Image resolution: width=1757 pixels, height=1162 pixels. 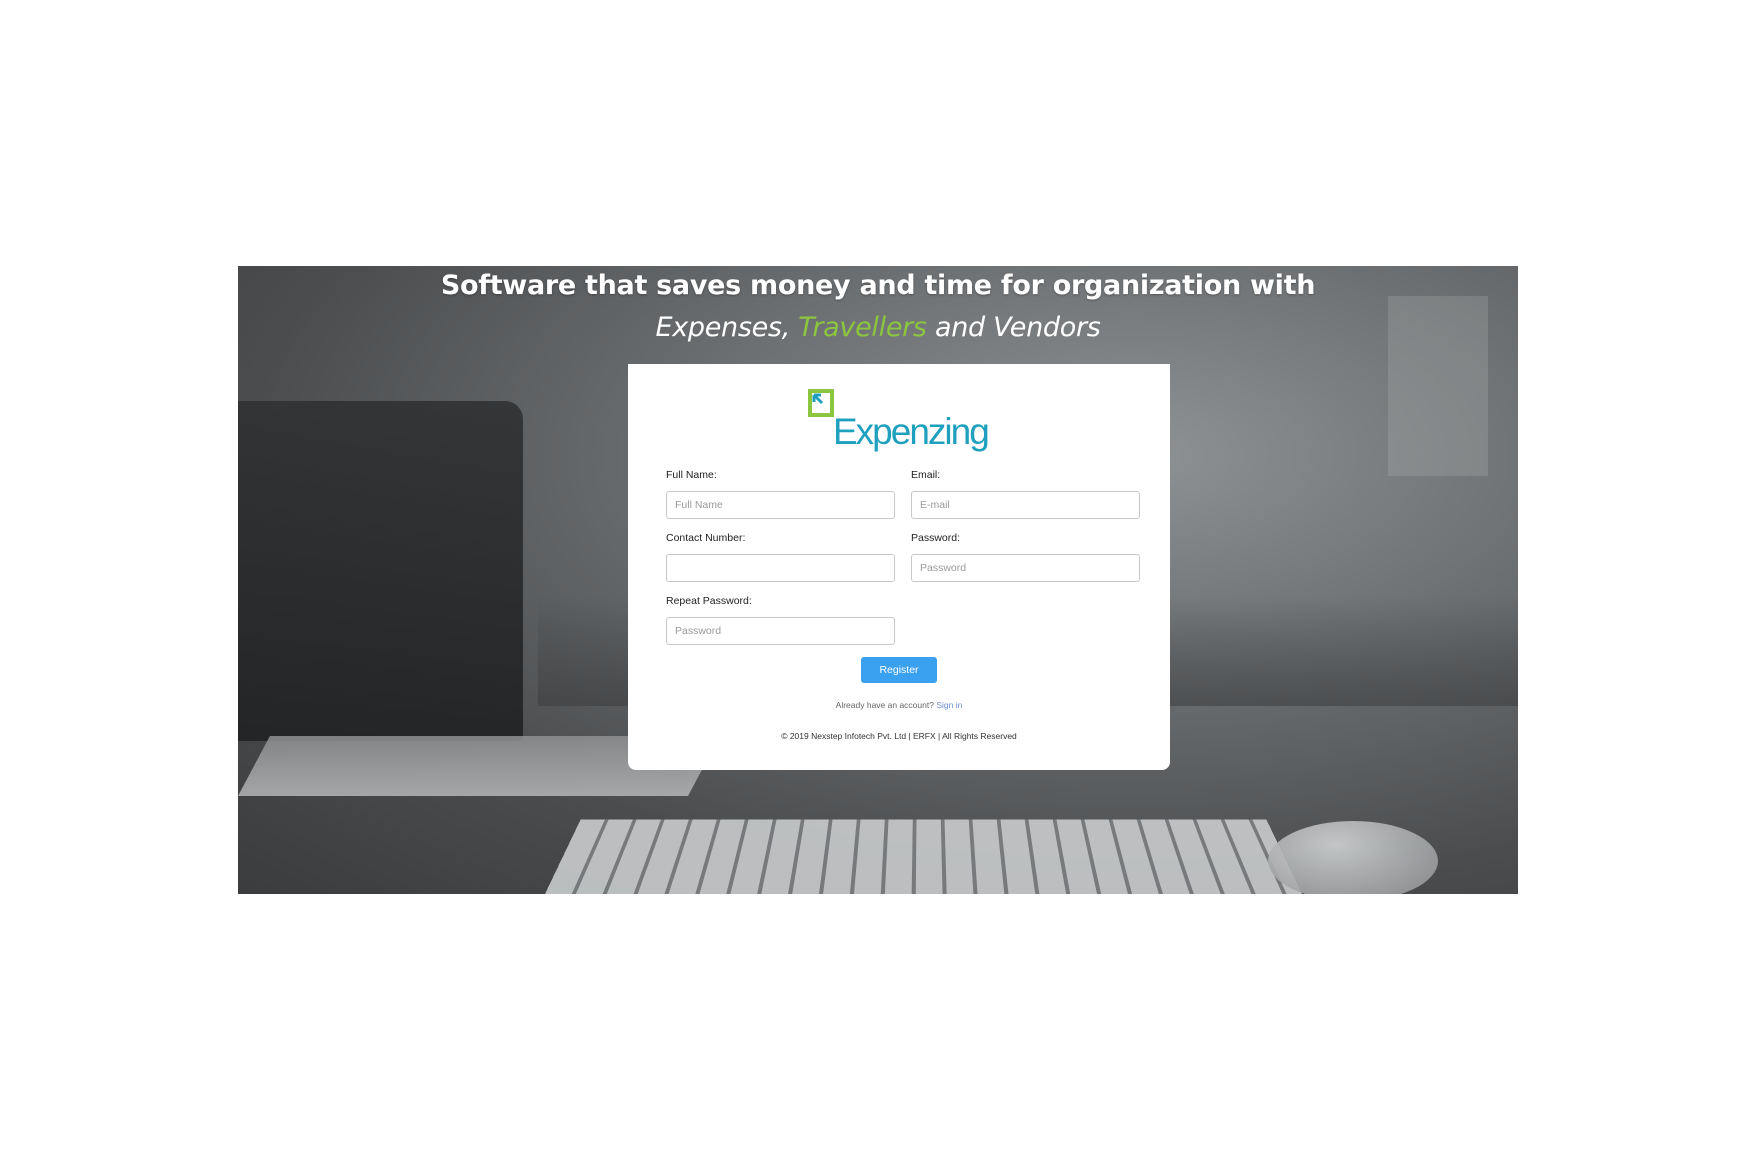 What do you see at coordinates (380, 571) in the screenshot?
I see `background-laptop-screen` at bounding box center [380, 571].